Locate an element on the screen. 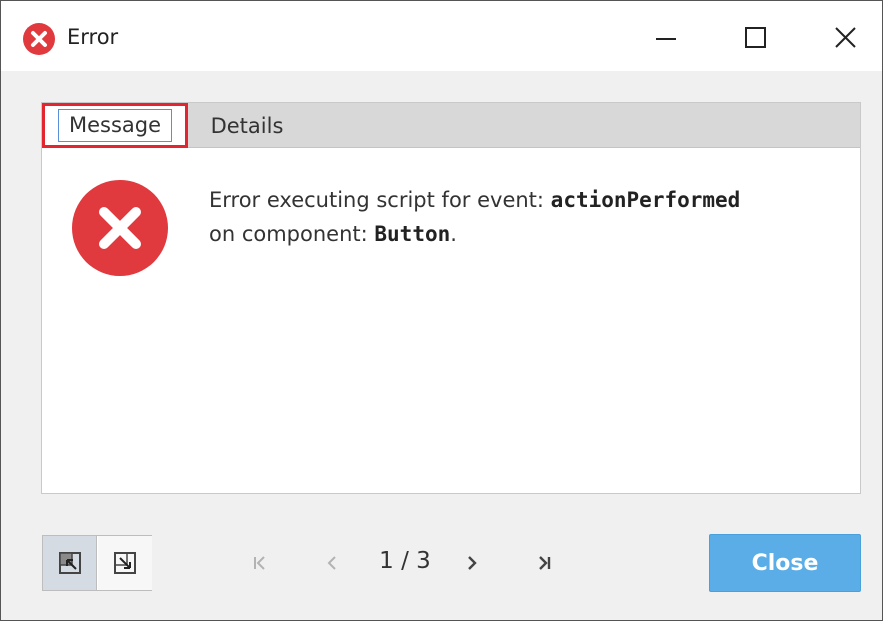 The image size is (883, 621). tab-message: Message is located at coordinates (115, 125).